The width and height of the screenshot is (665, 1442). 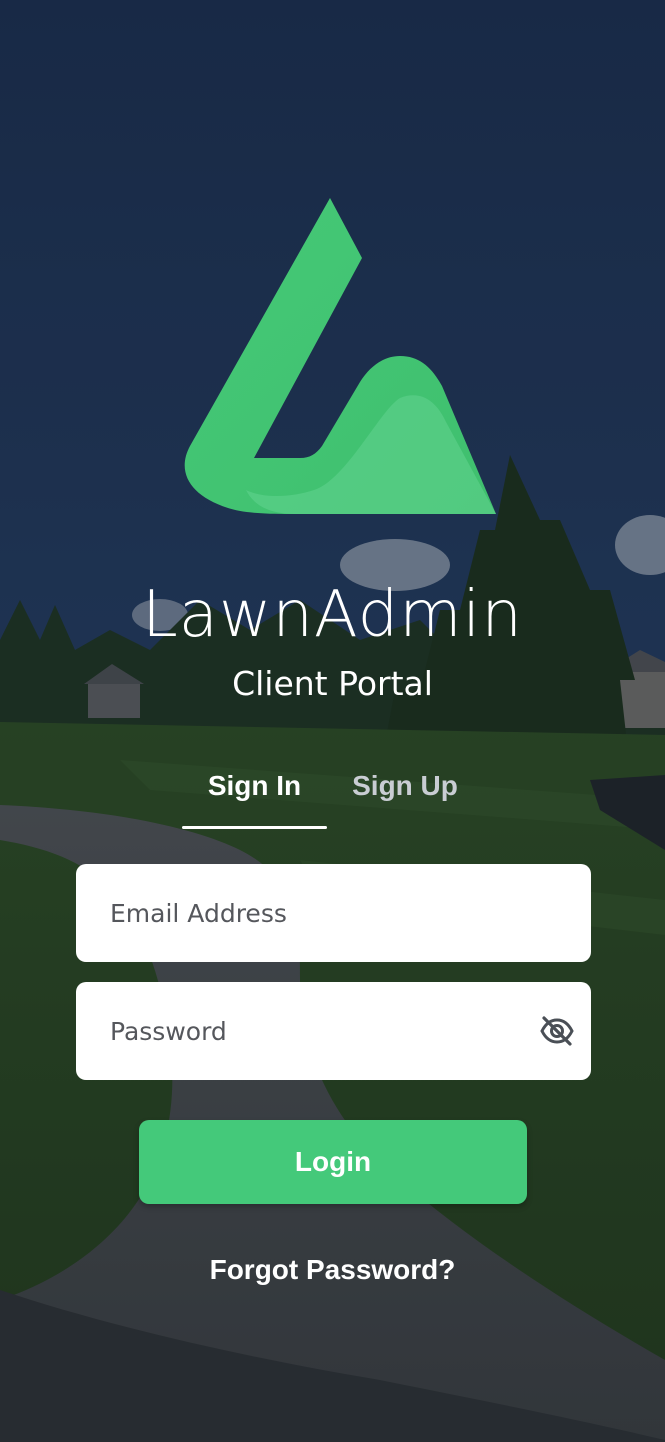 I want to click on email-input, so click(x=333, y=913).